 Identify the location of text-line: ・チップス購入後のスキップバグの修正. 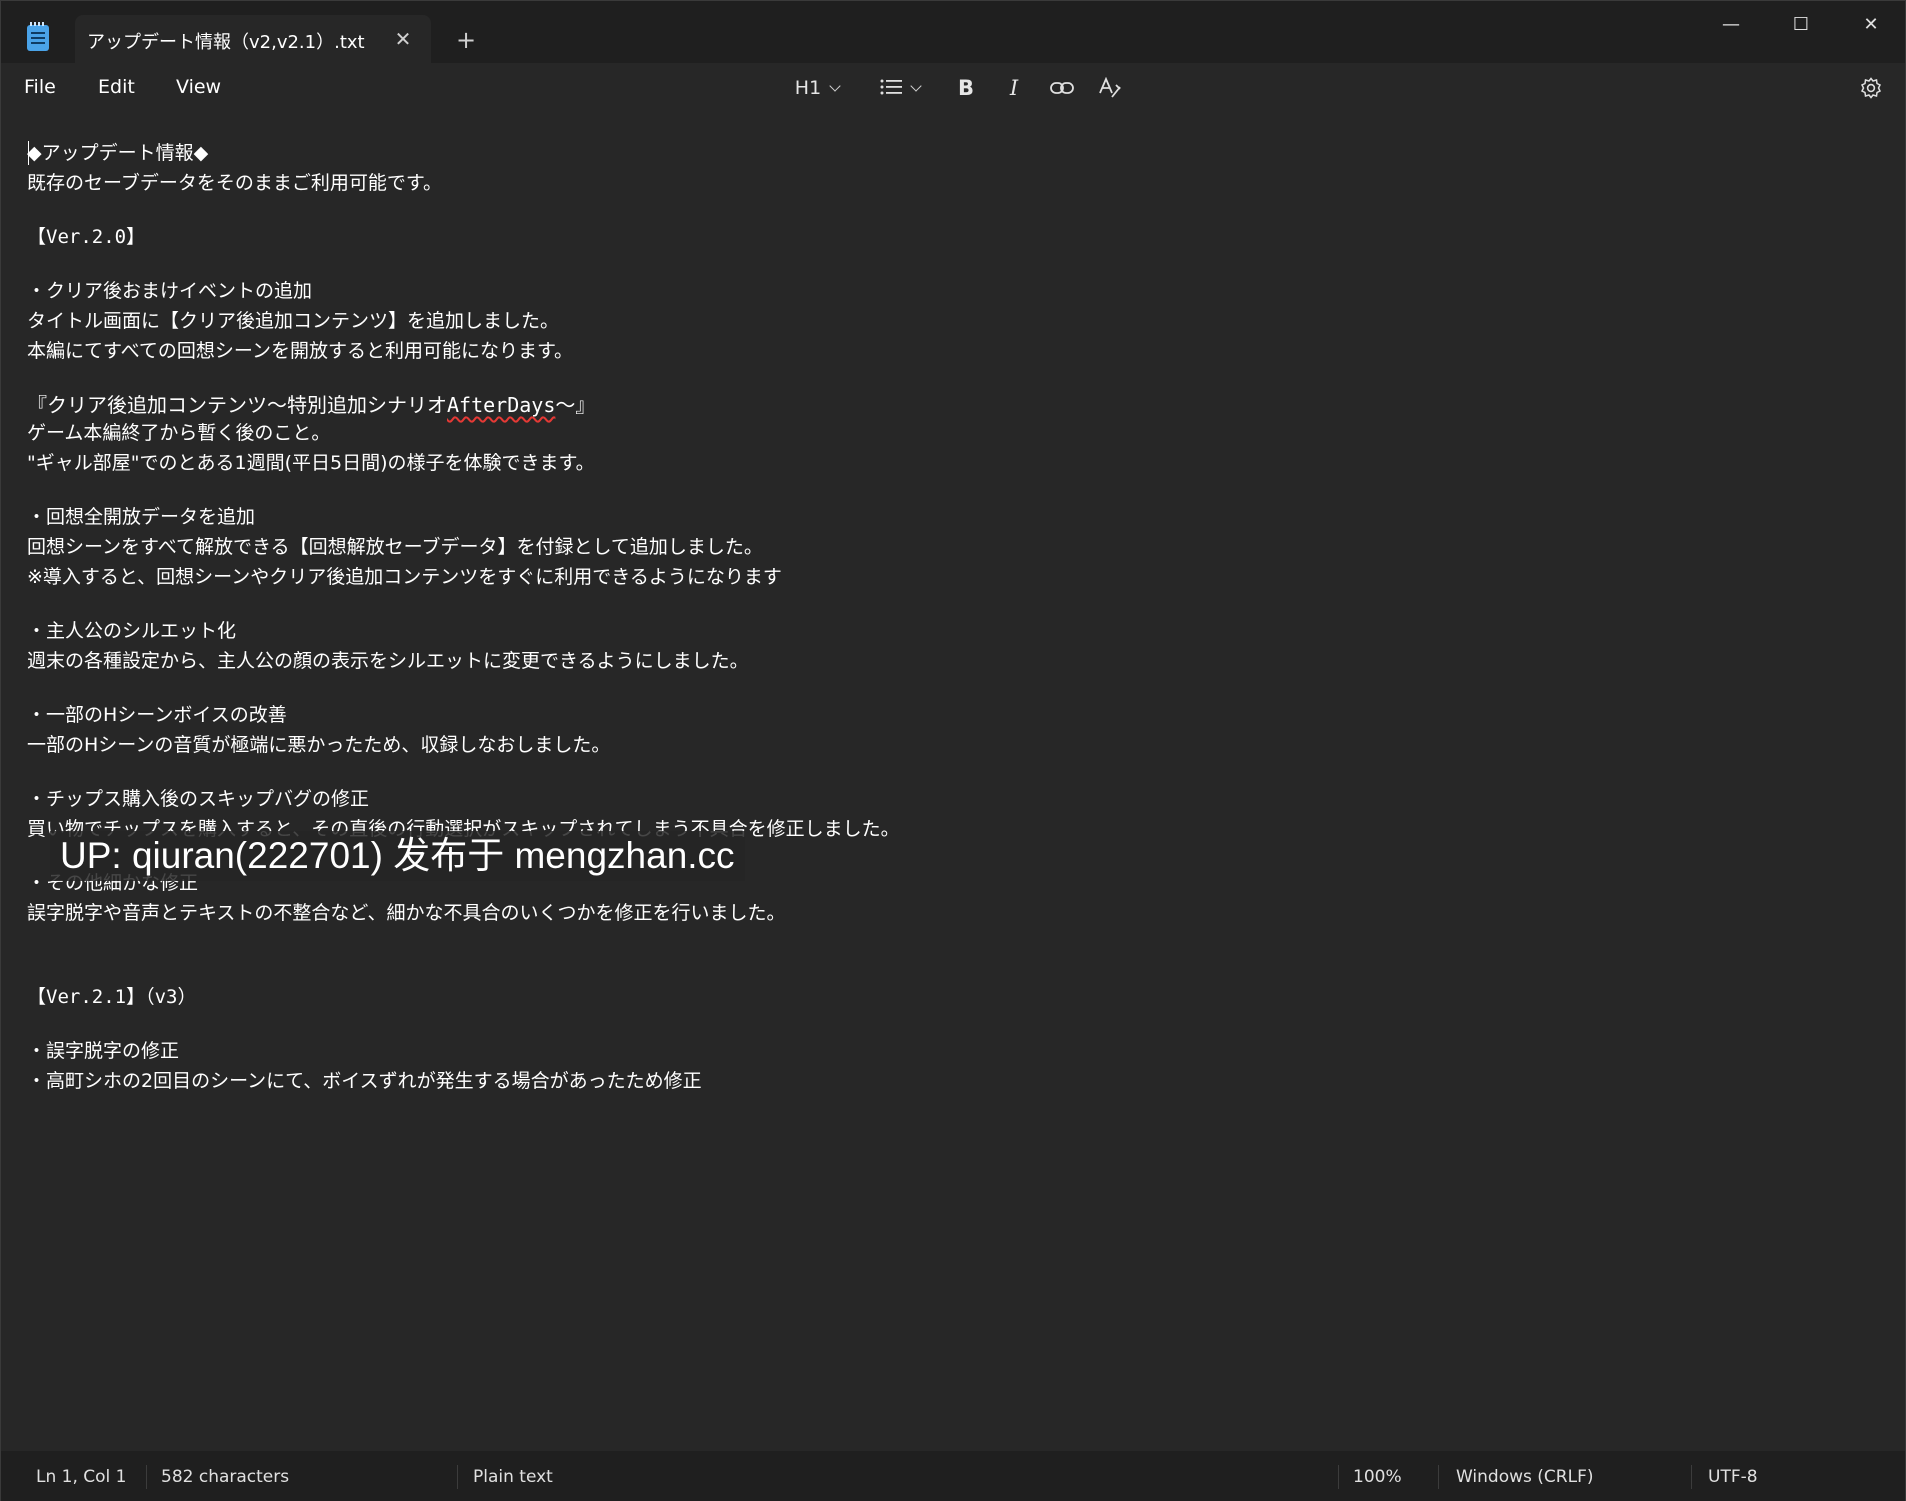
(198, 799).